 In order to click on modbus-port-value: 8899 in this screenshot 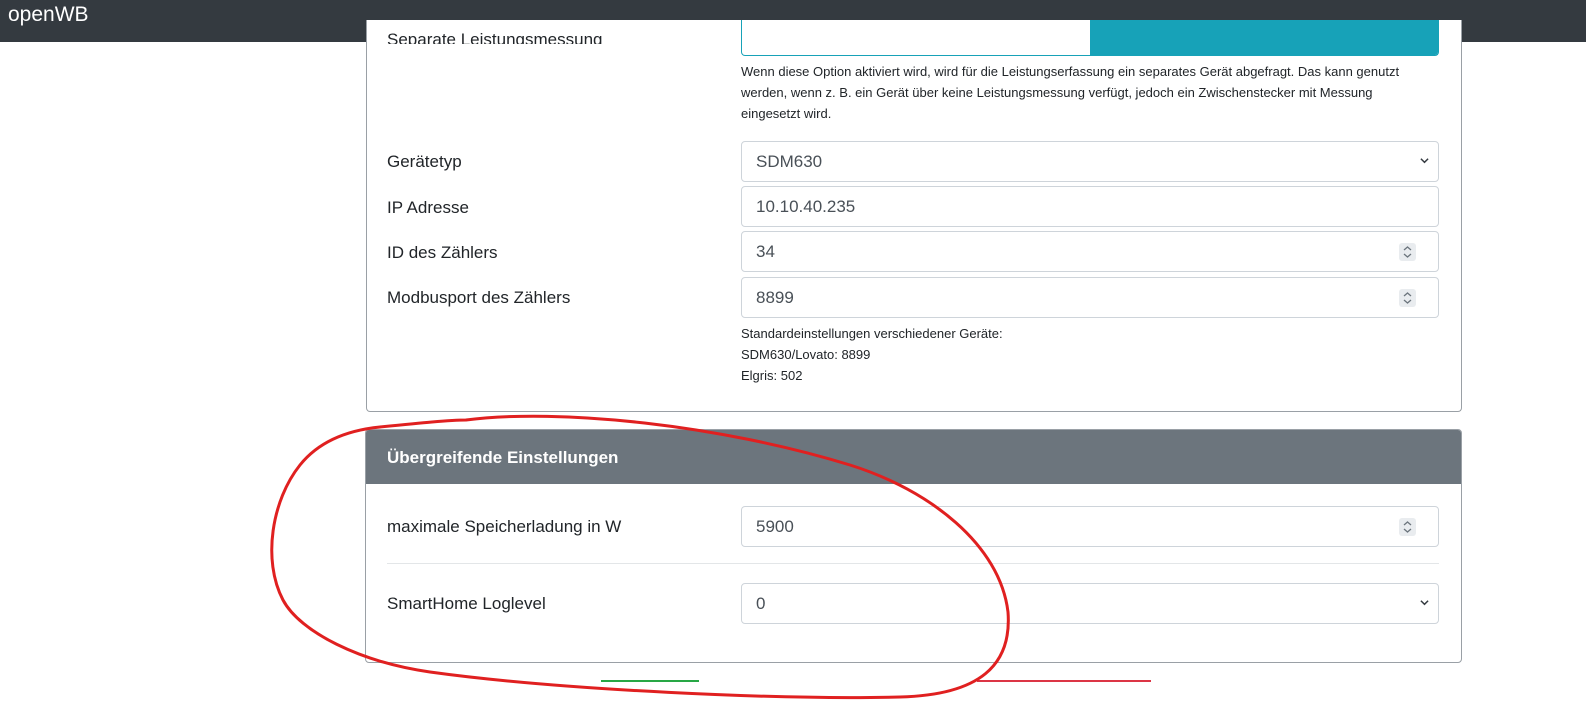, I will do `click(775, 297)`.